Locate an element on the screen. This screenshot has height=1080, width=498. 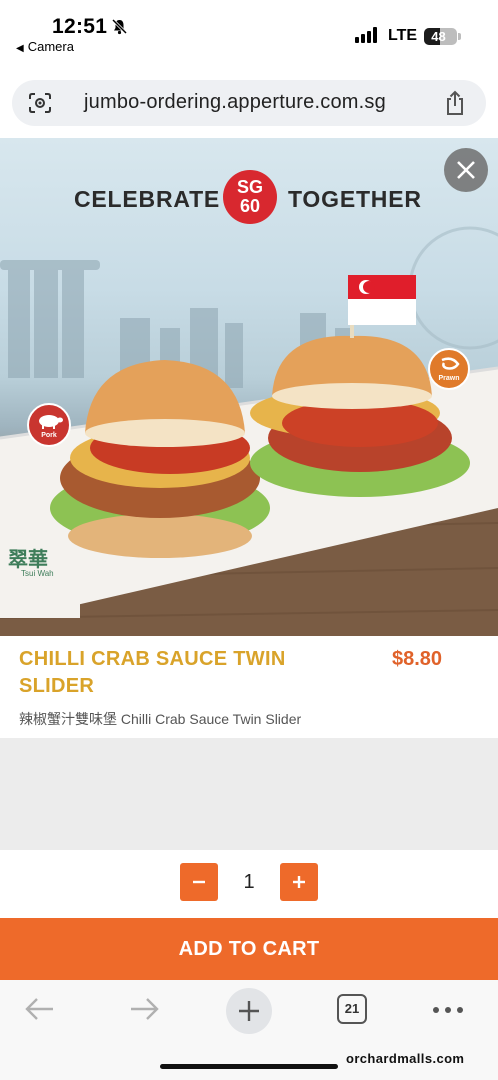
pork-badge-label: Pork is located at coordinates (49, 435).